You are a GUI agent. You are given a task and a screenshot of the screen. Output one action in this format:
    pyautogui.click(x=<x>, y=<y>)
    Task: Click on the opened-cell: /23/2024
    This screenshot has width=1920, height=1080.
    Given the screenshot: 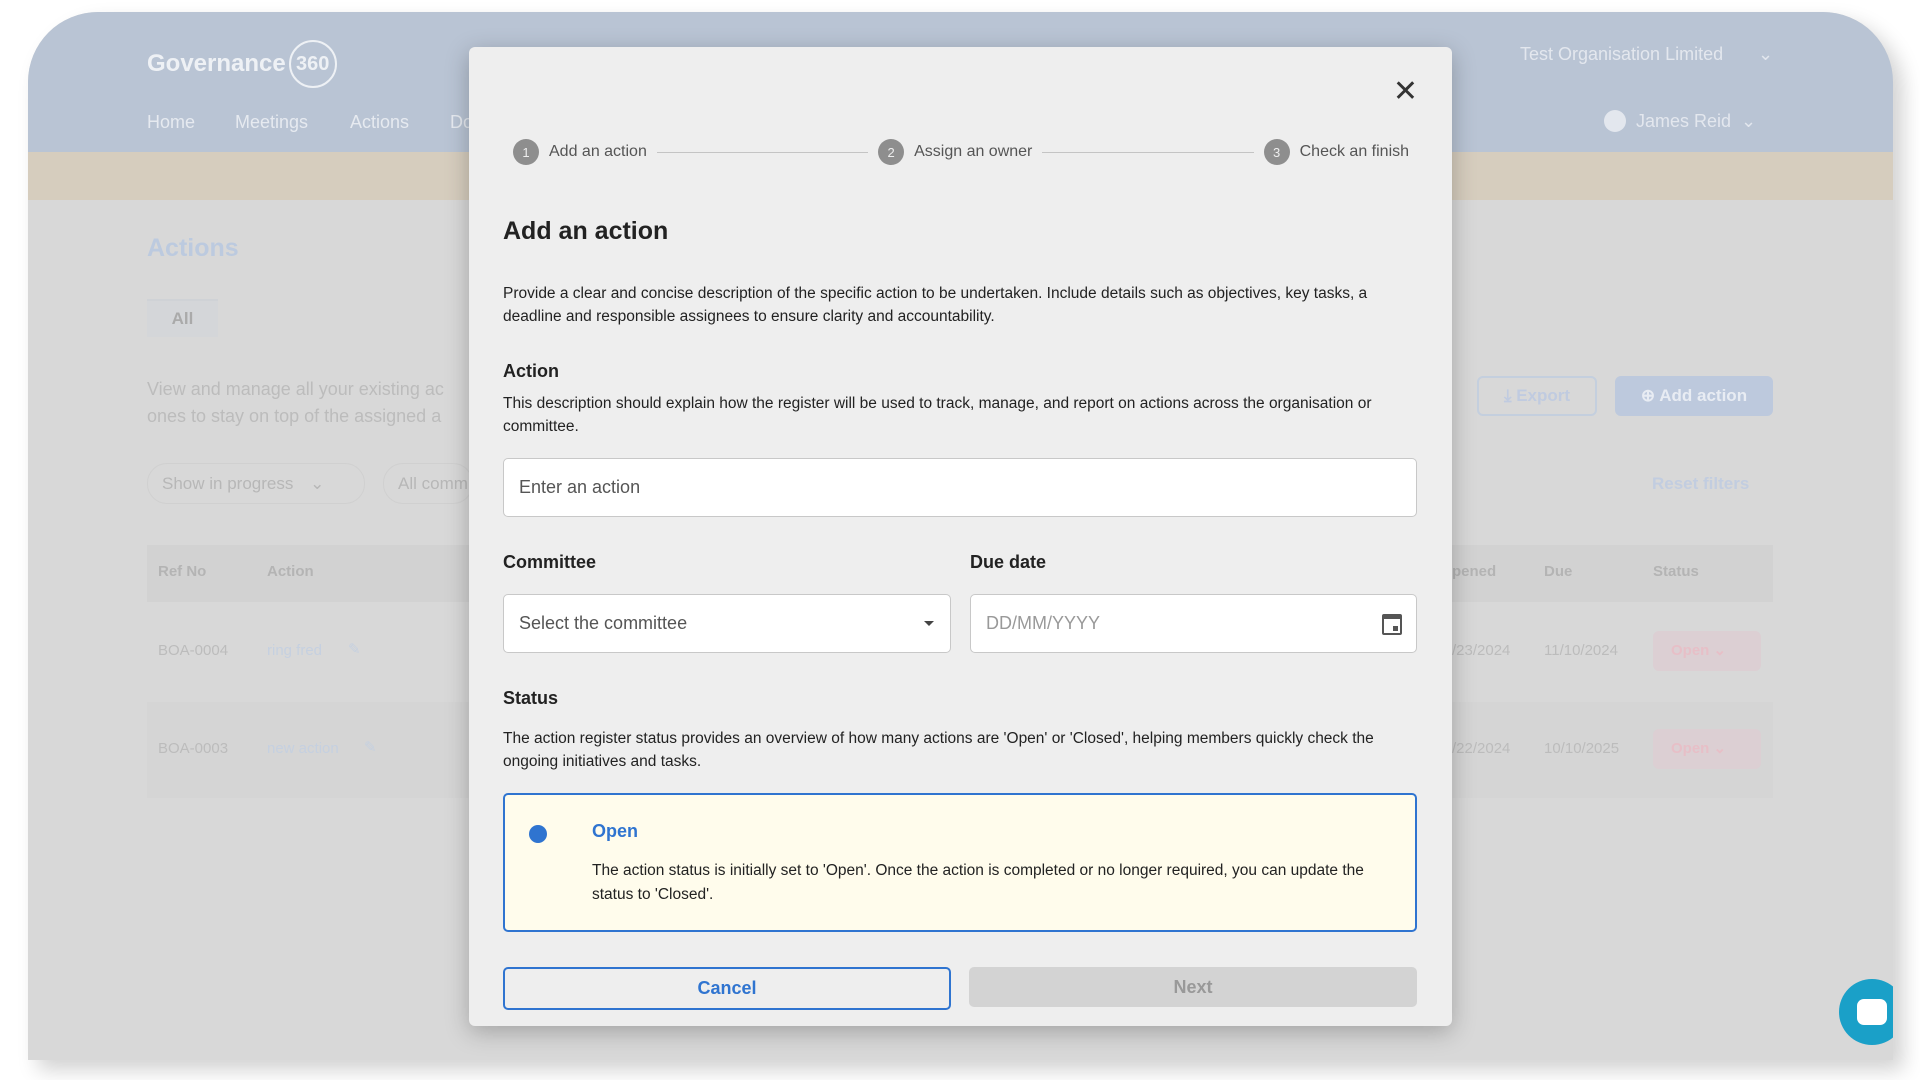 What is the action you would take?
    pyautogui.click(x=1481, y=650)
    